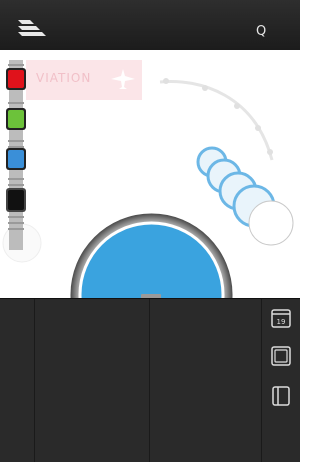 This screenshot has width=320, height=462. I want to click on square-icon, so click(281, 356).